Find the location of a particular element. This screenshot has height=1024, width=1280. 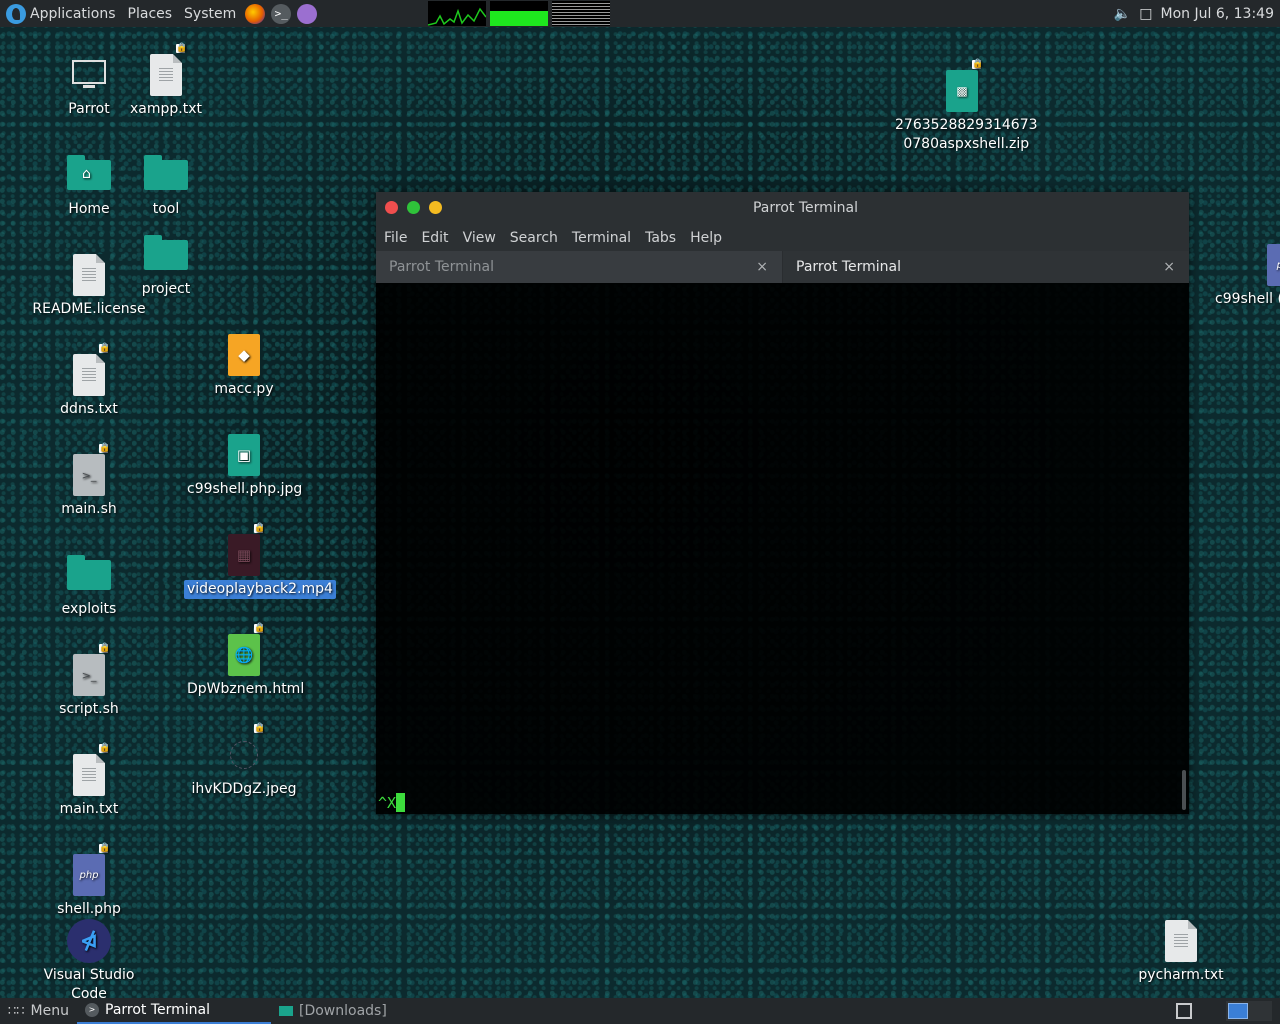

desktop-icon-c99shell-php-jpg: ▣ c99shell.php.jpg is located at coordinates (244, 465).